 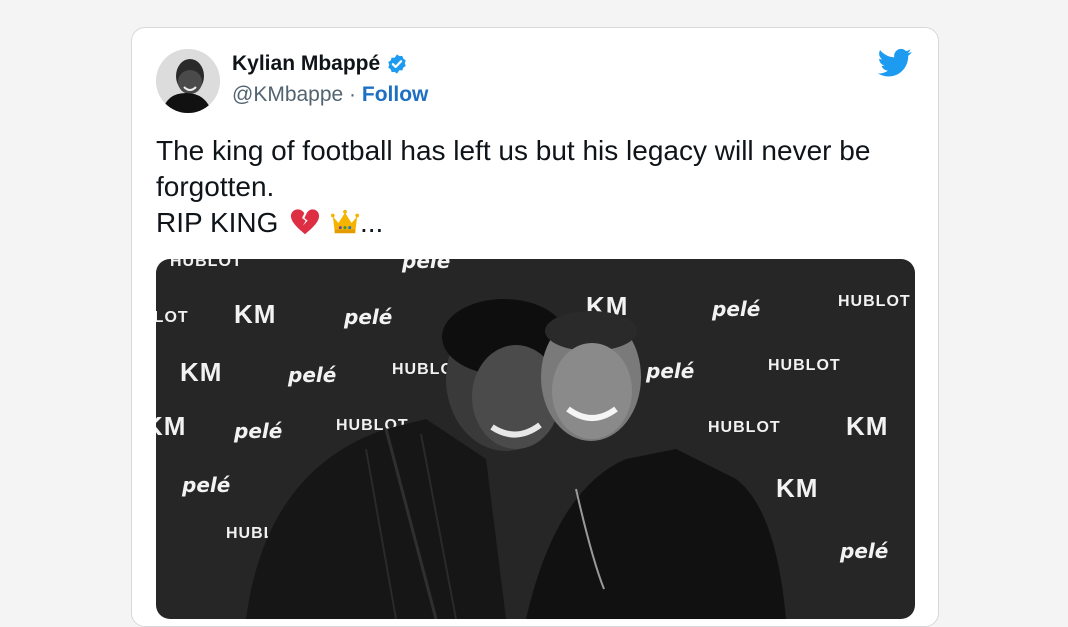 What do you see at coordinates (397, 64) in the screenshot?
I see `verified-badge-icon` at bounding box center [397, 64].